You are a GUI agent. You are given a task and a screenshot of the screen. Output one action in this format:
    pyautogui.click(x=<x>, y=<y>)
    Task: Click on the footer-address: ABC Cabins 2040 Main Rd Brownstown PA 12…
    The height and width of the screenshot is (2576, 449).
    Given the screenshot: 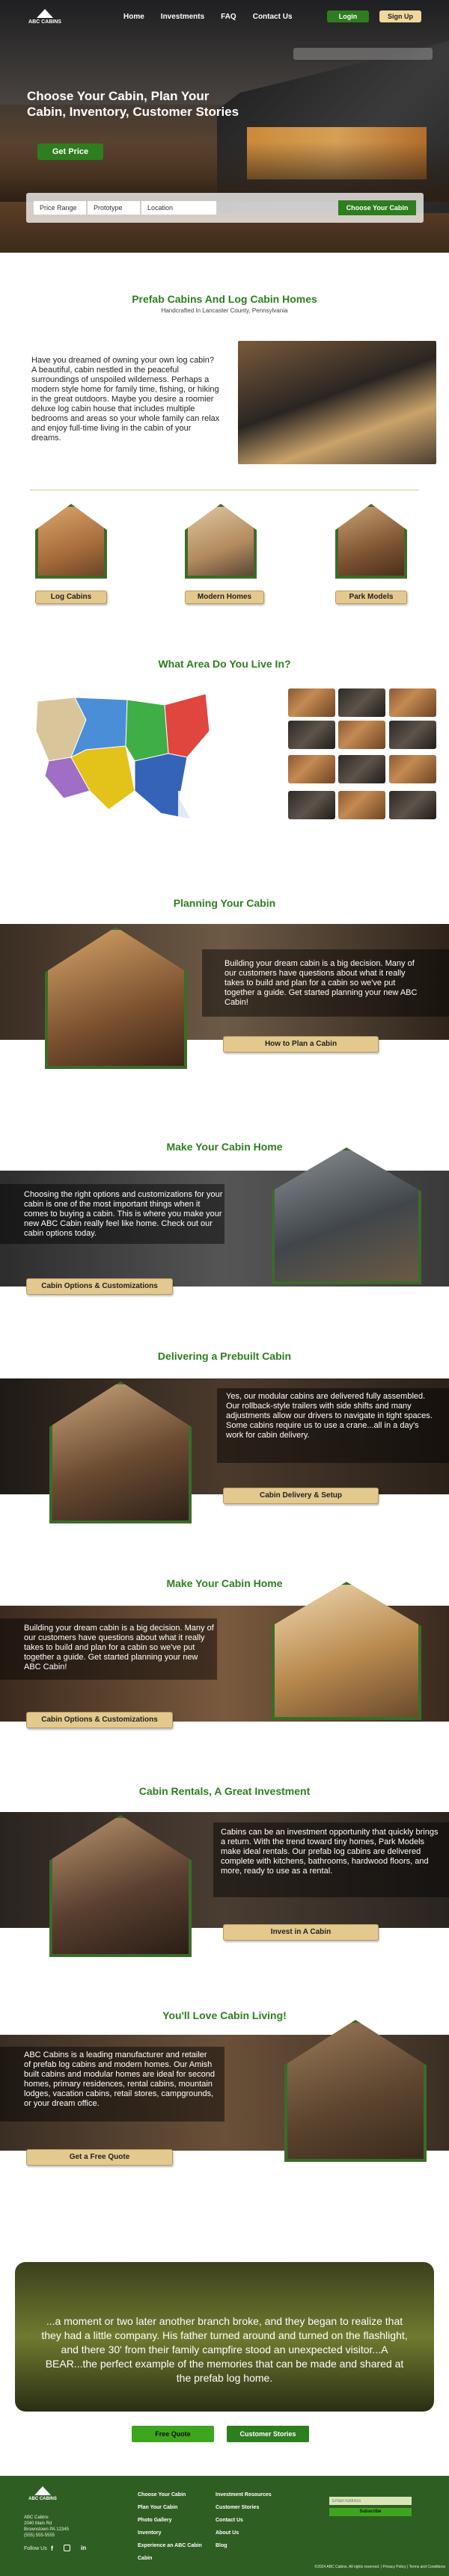 What is the action you would take?
    pyautogui.click(x=46, y=2526)
    